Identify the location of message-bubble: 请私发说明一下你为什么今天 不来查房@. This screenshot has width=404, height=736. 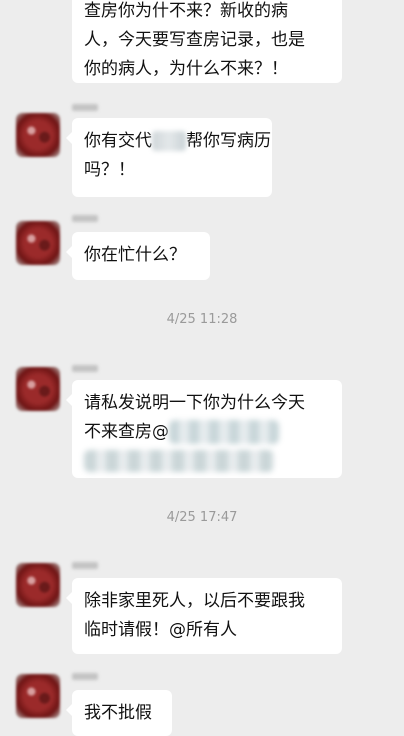
(204, 429).